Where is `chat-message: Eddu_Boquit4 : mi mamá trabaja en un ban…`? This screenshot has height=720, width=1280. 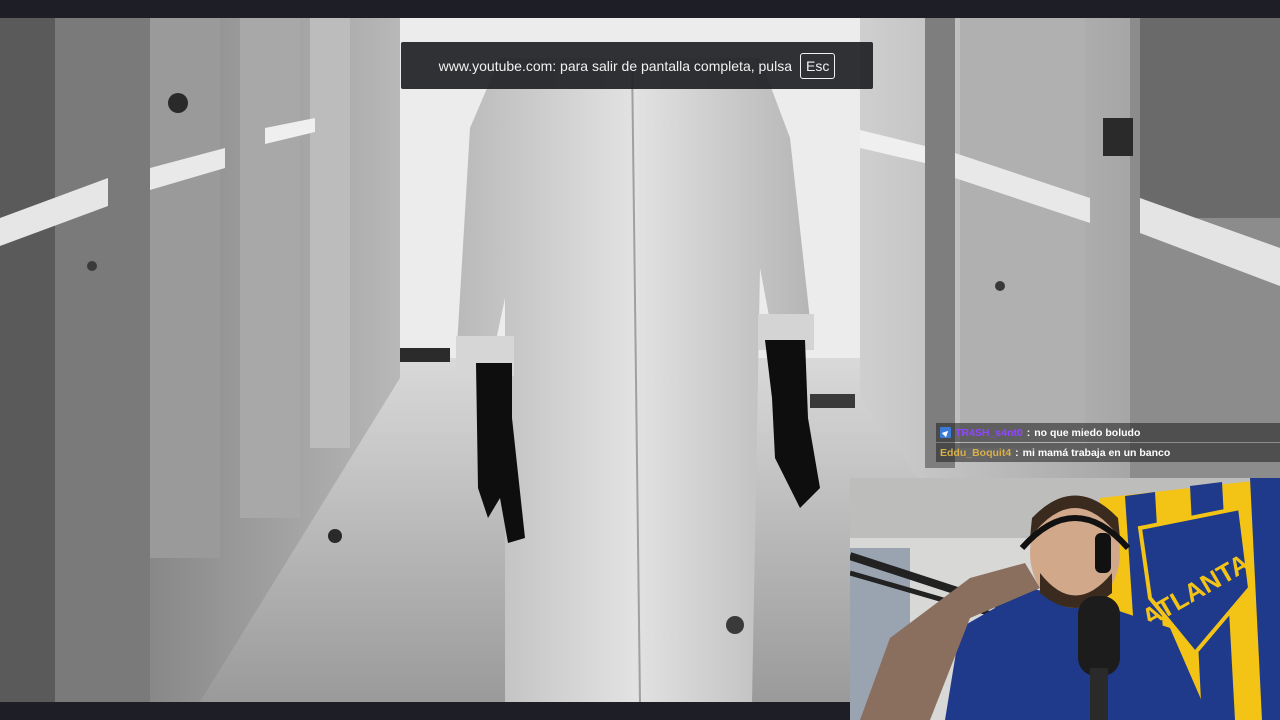
chat-message: Eddu_Boquit4 : mi mamá trabaja en un ban… is located at coordinates (1108, 452).